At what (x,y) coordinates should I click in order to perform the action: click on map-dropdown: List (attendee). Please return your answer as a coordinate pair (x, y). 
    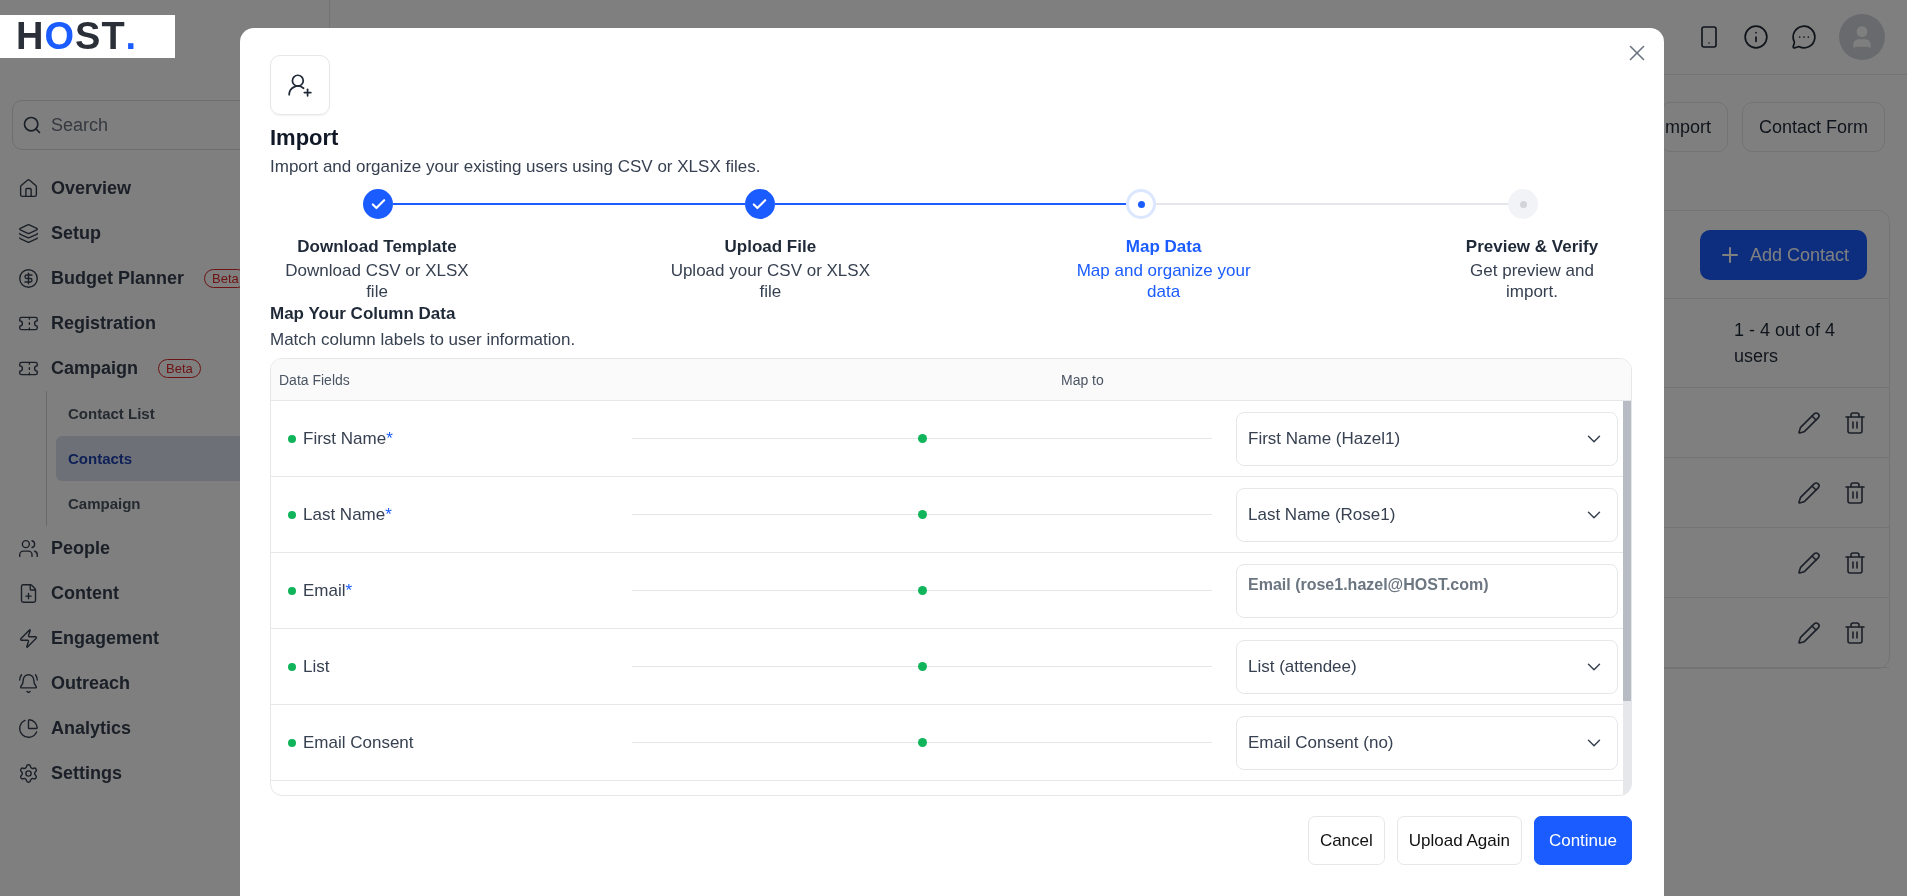
    Looking at the image, I should click on (1427, 666).